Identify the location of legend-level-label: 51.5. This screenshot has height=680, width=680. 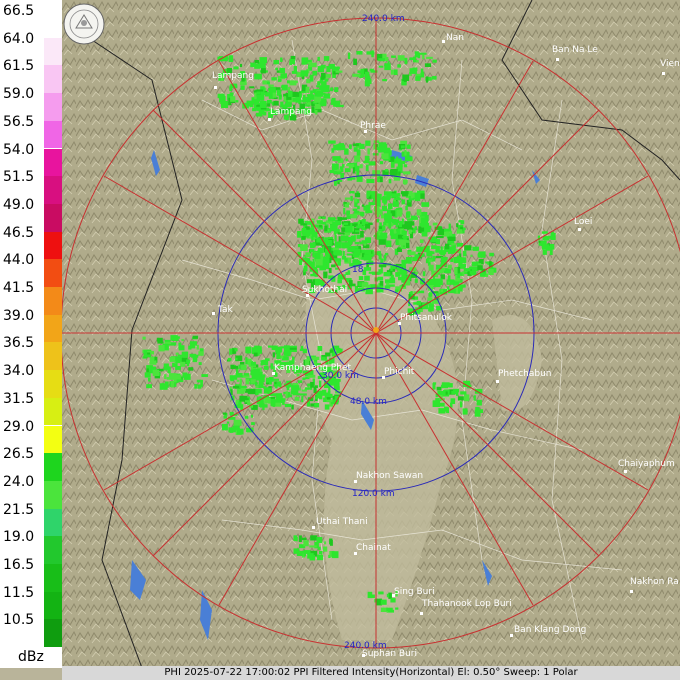
(19, 177).